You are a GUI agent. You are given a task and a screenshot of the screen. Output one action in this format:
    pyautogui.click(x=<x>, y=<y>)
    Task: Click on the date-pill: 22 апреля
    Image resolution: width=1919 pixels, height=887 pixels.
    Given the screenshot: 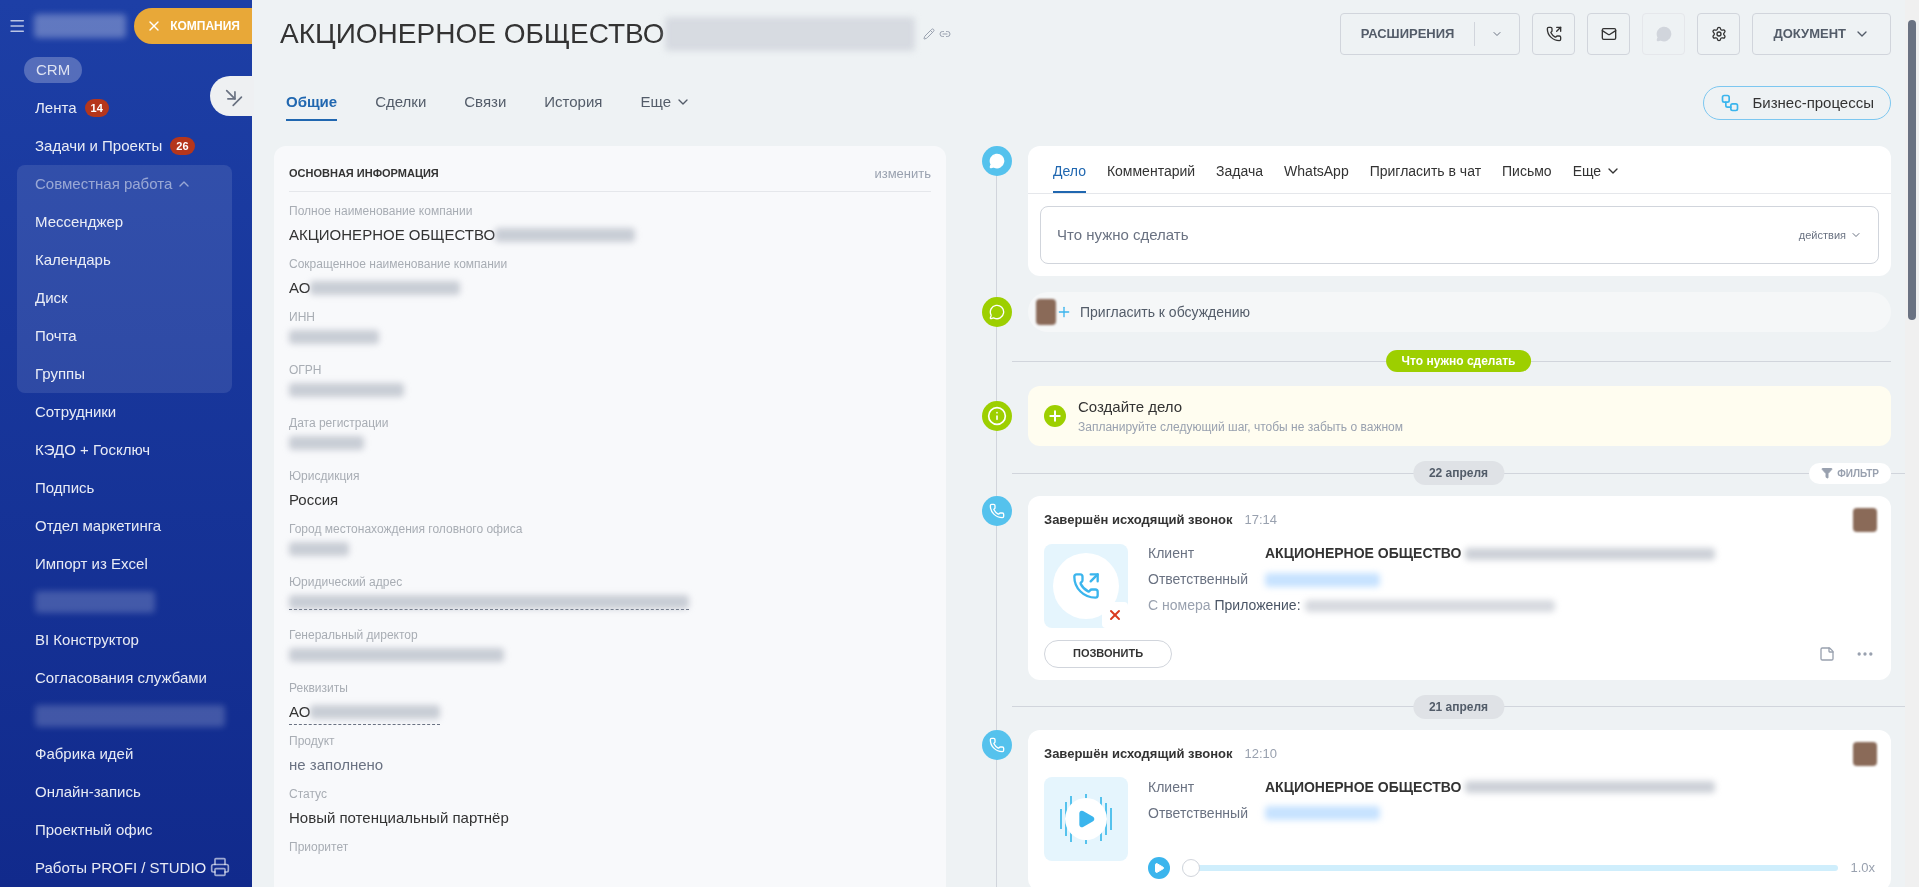 What is the action you would take?
    pyautogui.click(x=1458, y=473)
    